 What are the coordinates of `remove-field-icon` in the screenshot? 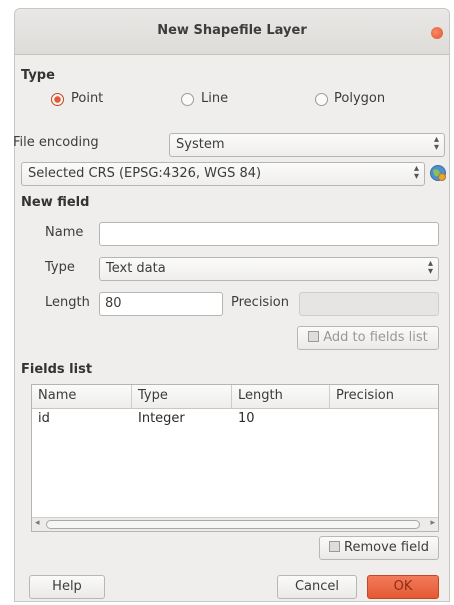 It's located at (335, 546).